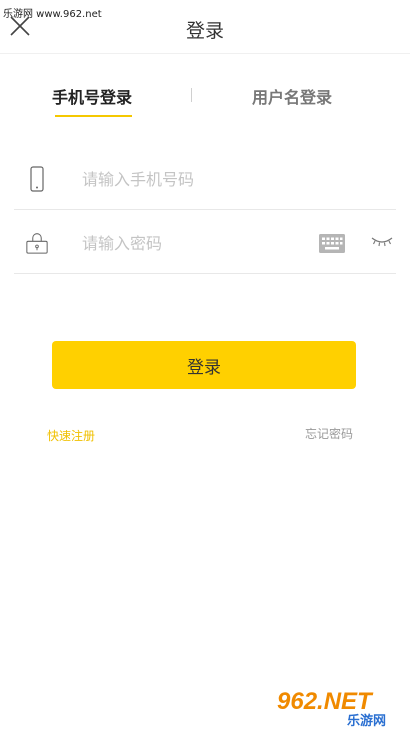 Image resolution: width=410 pixels, height=733 pixels. What do you see at coordinates (191, 95) in the screenshot?
I see `tab-separator` at bounding box center [191, 95].